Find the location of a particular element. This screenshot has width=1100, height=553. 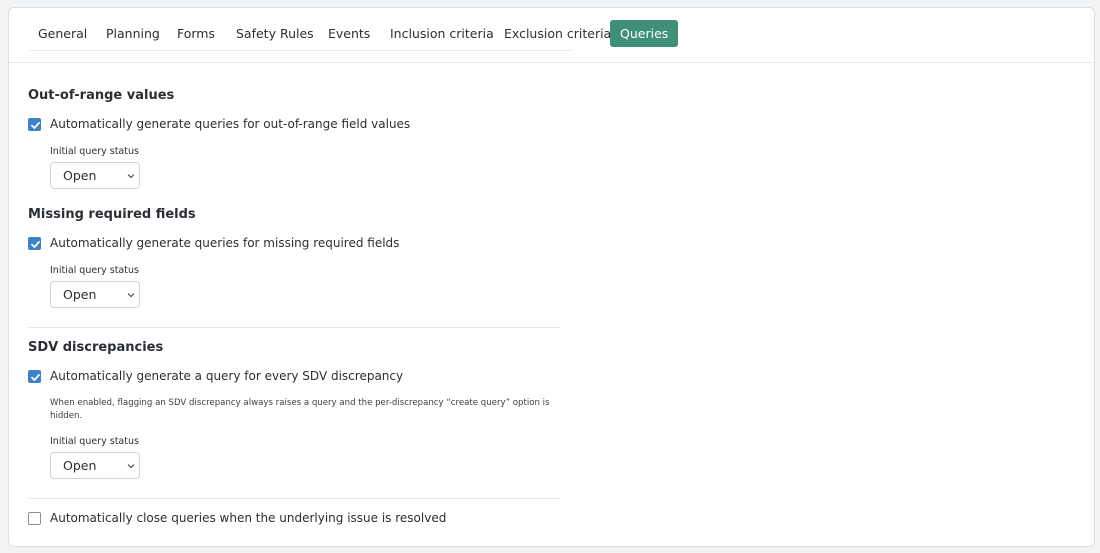

tab-inclusion-criteria: Inclusion criteria is located at coordinates (442, 33).